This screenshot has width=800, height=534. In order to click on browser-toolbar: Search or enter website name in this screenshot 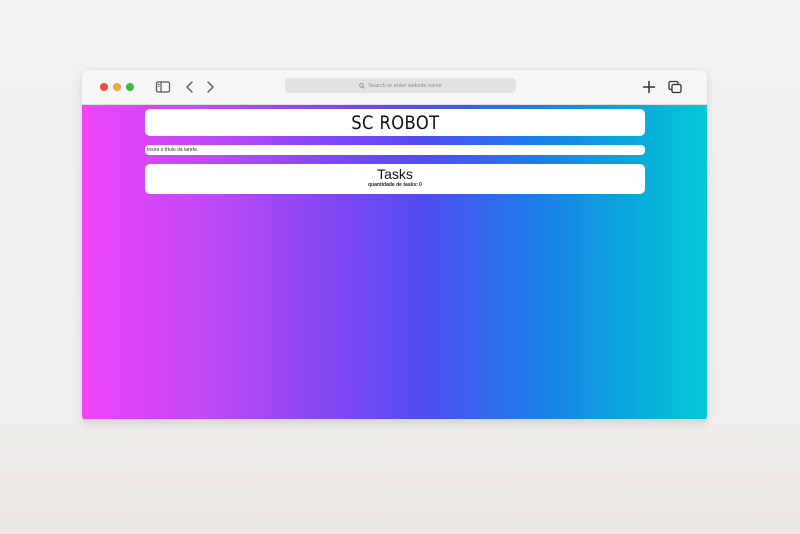, I will do `click(394, 87)`.